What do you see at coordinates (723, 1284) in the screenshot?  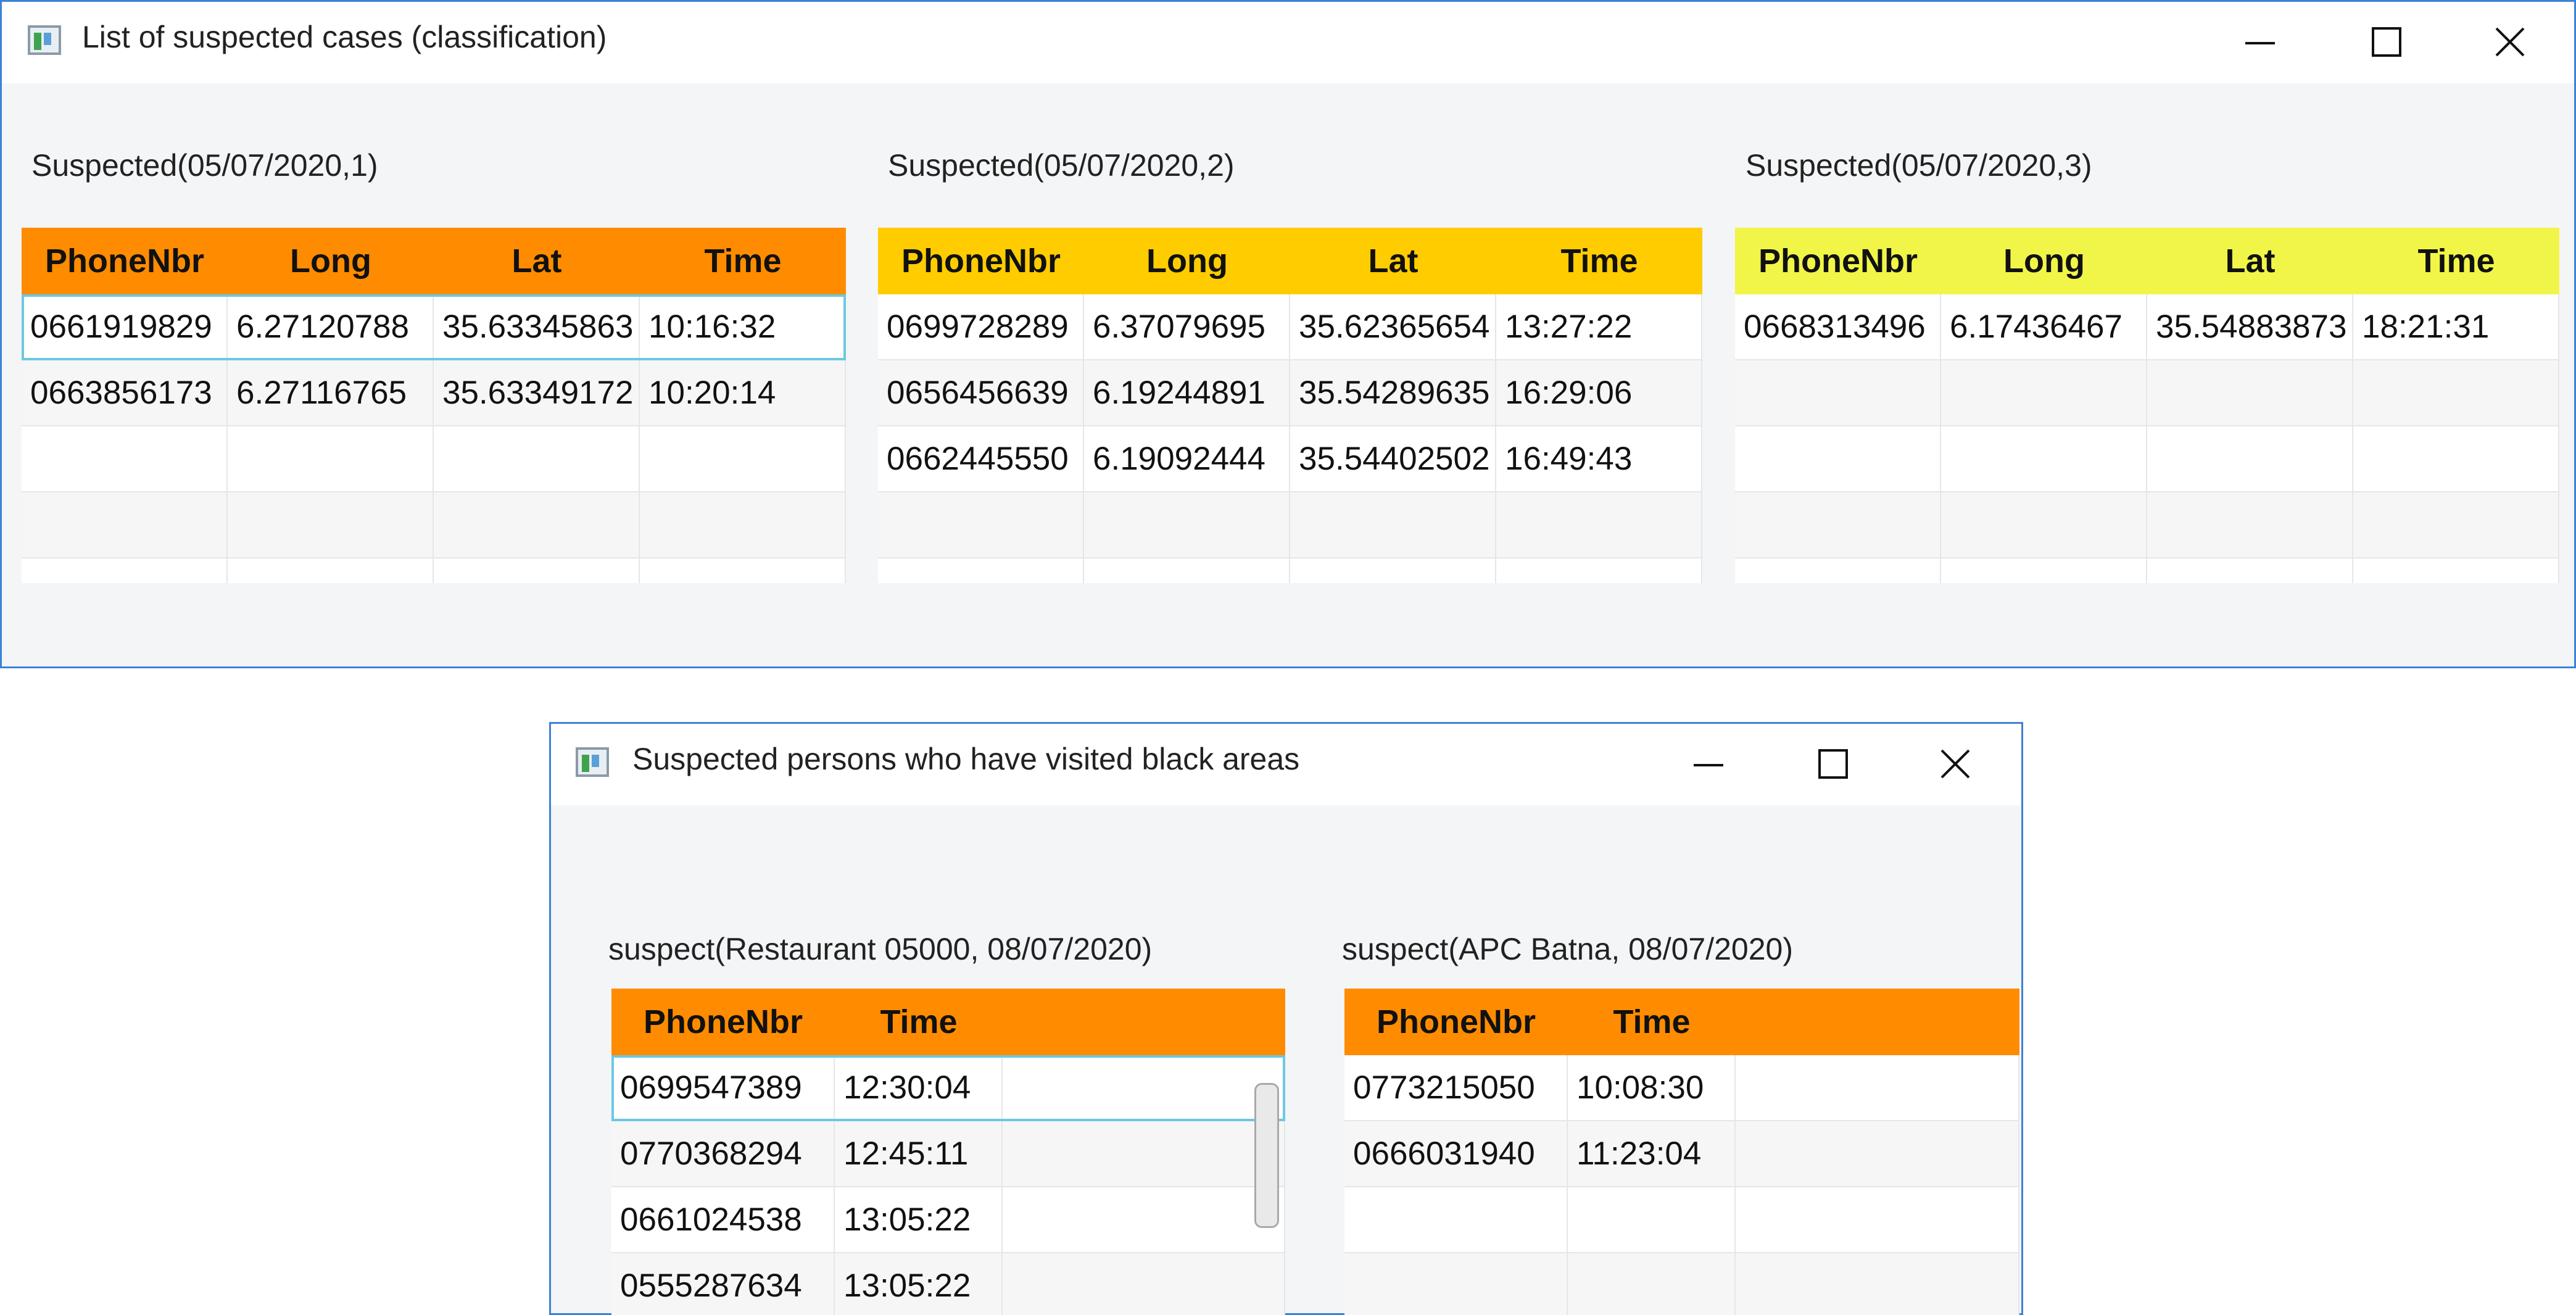 I see `table-cell: 0555287634` at bounding box center [723, 1284].